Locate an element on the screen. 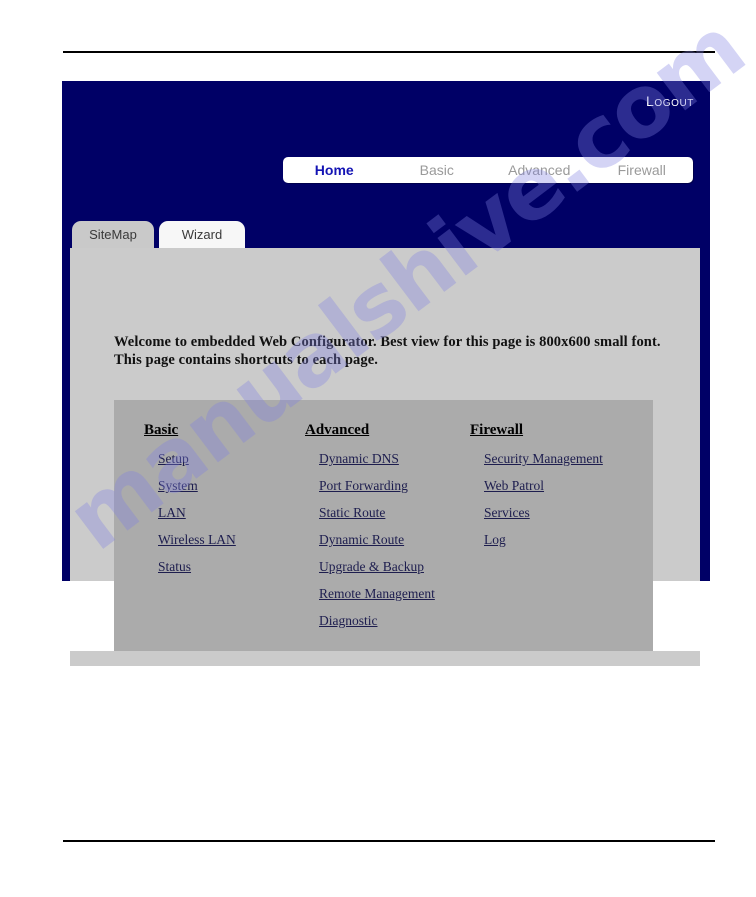 This screenshot has width=756, height=897. tab-wizard: Wizard is located at coordinates (202, 234).